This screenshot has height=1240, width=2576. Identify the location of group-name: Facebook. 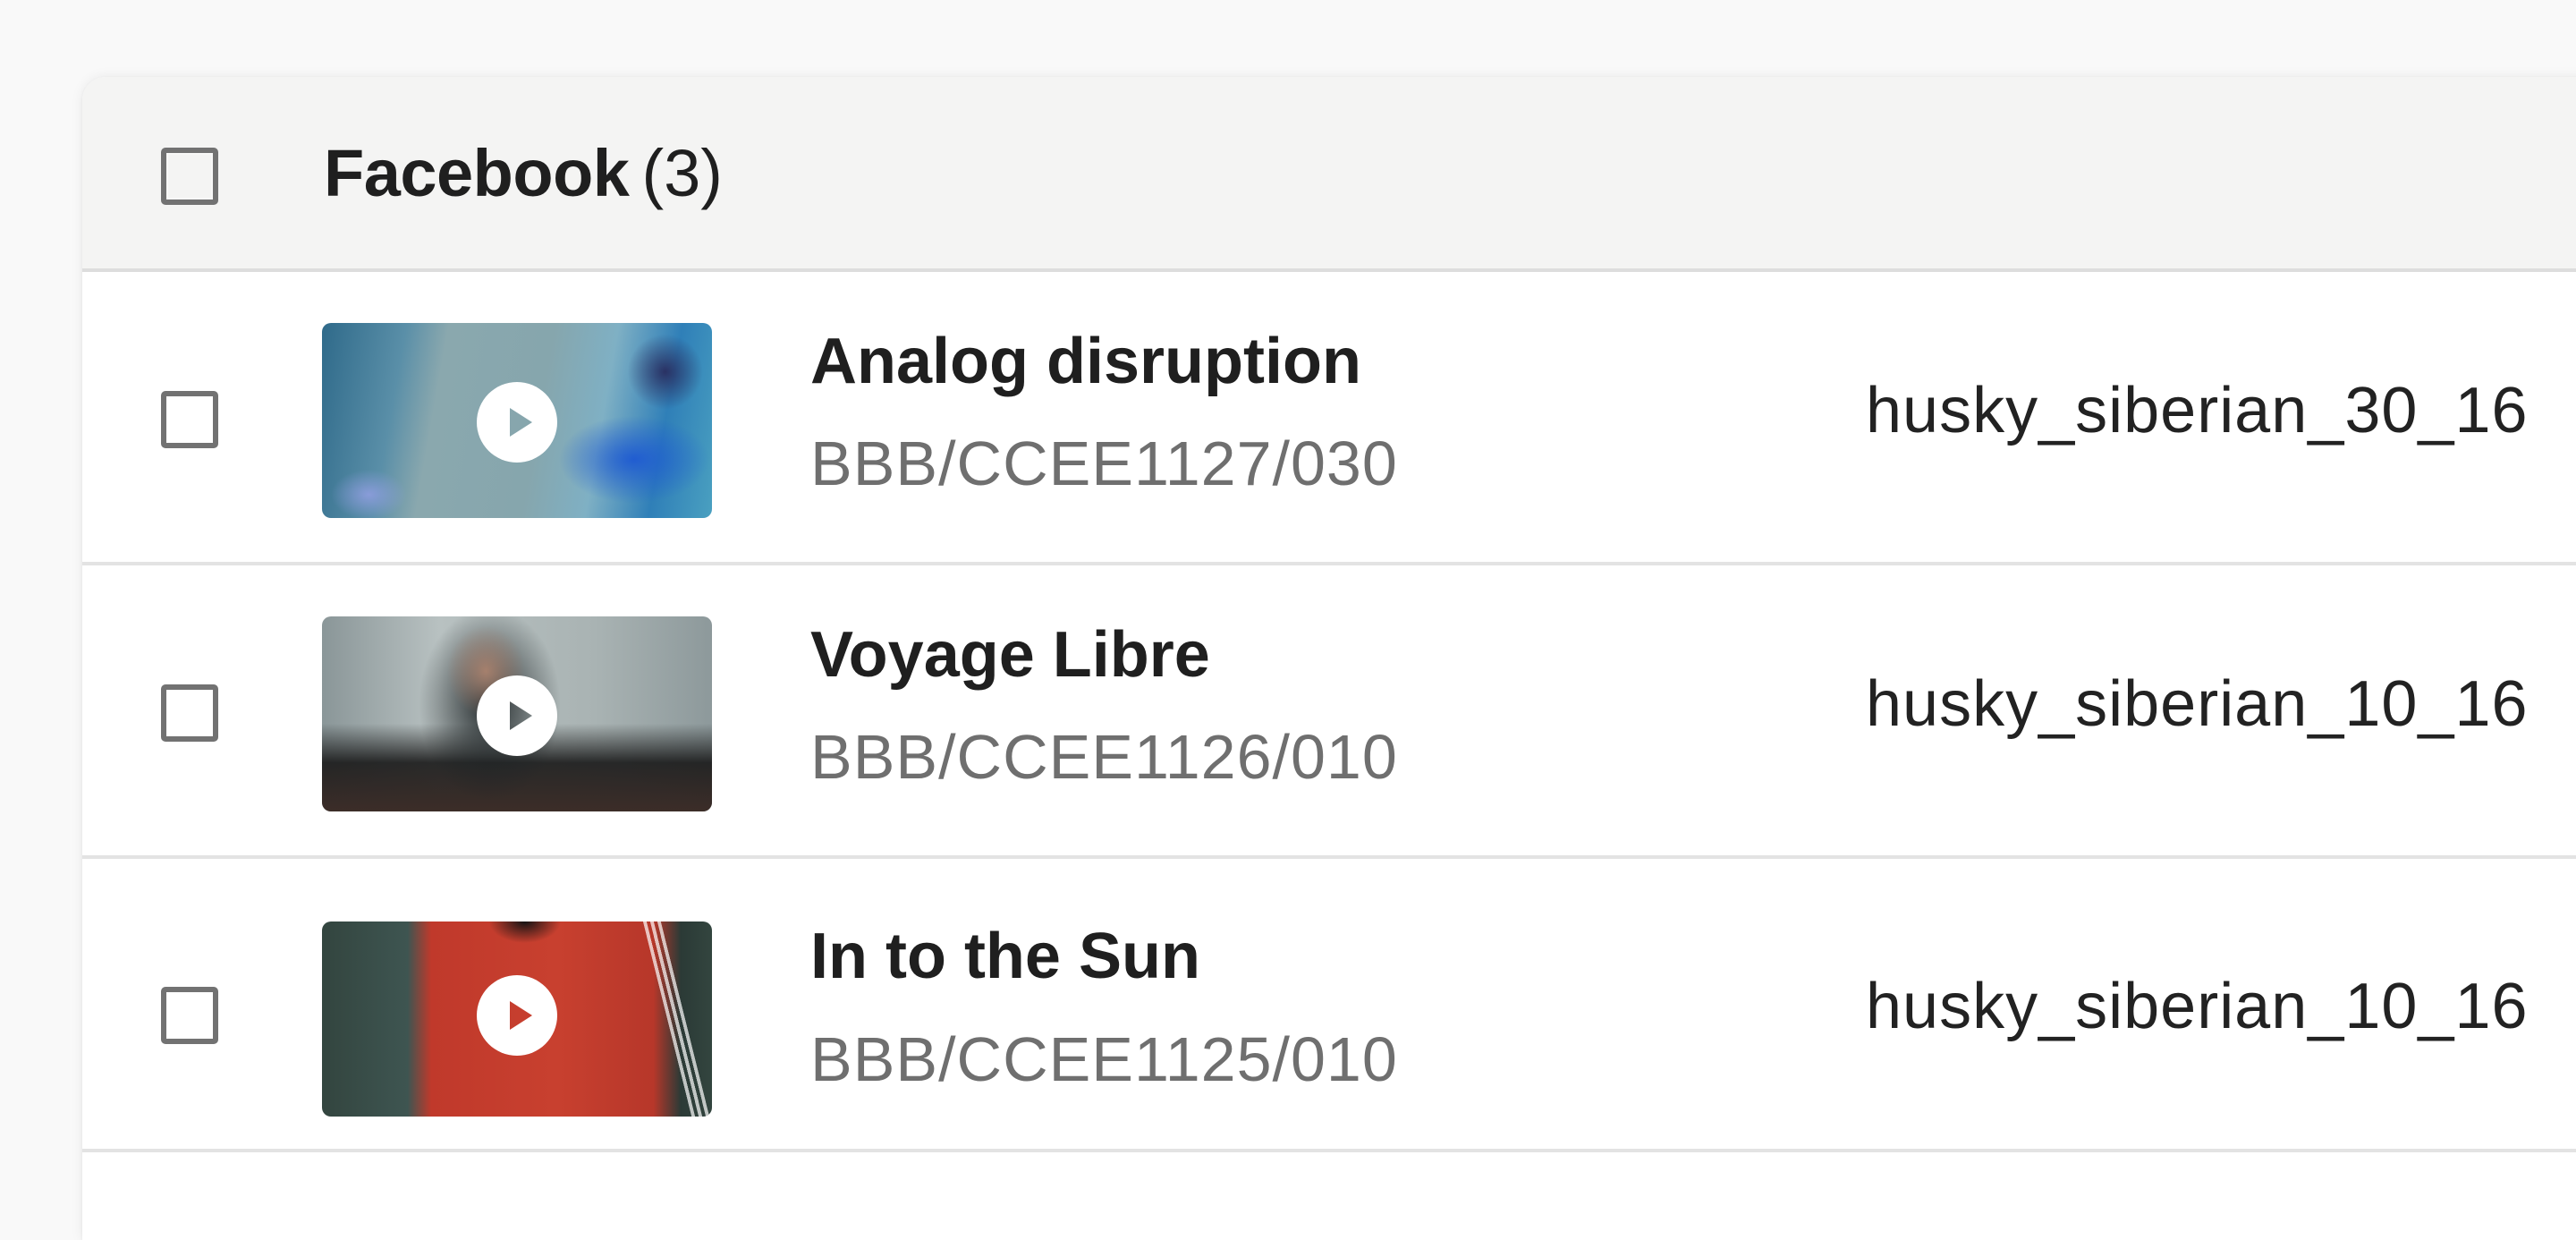
(477, 173).